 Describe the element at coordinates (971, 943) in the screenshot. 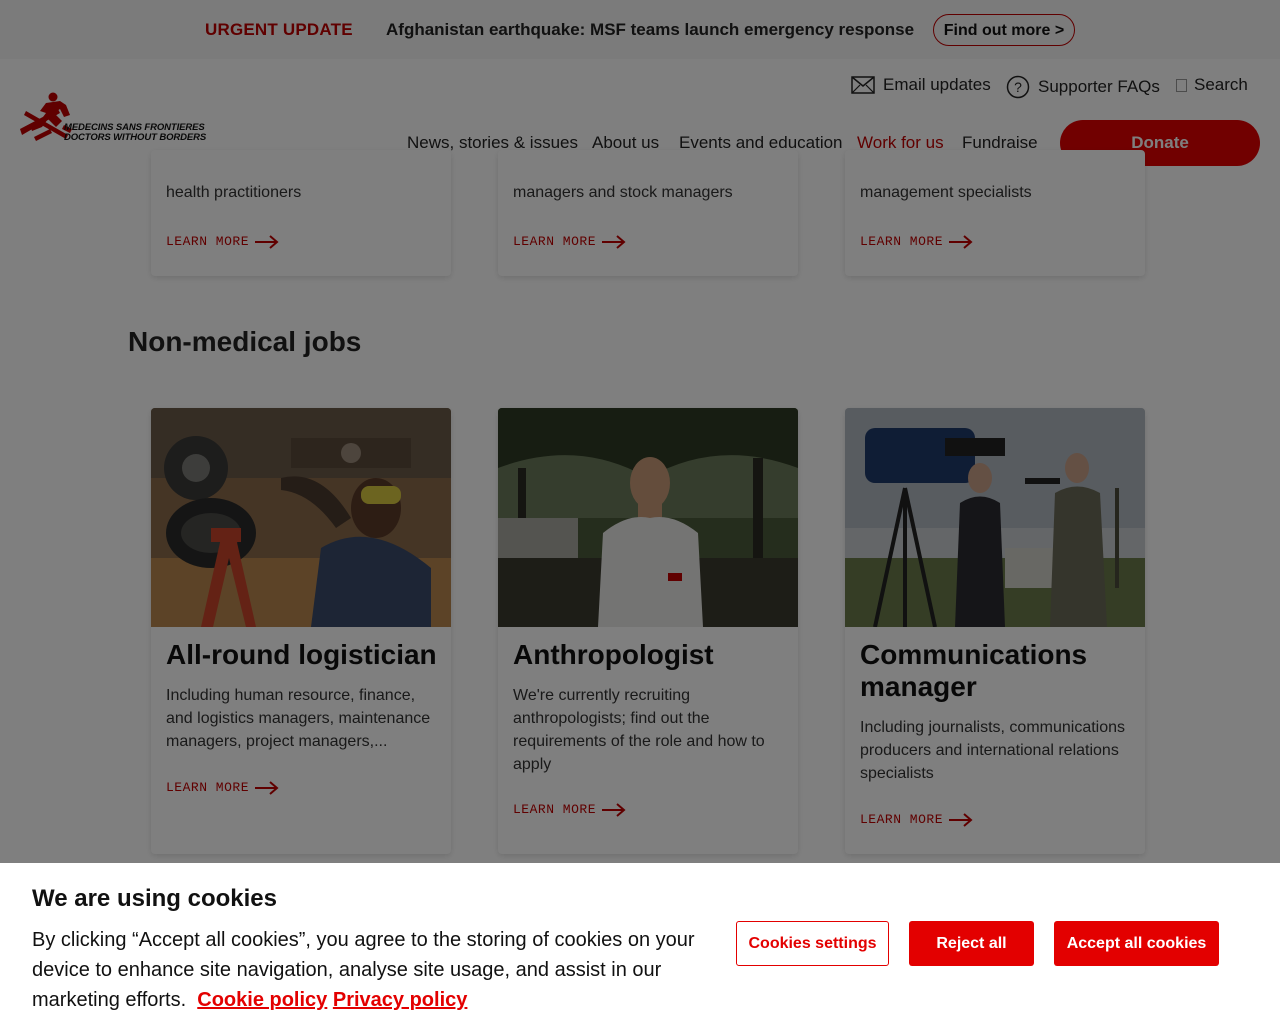

I see `reject-all-button: Reject all` at that location.